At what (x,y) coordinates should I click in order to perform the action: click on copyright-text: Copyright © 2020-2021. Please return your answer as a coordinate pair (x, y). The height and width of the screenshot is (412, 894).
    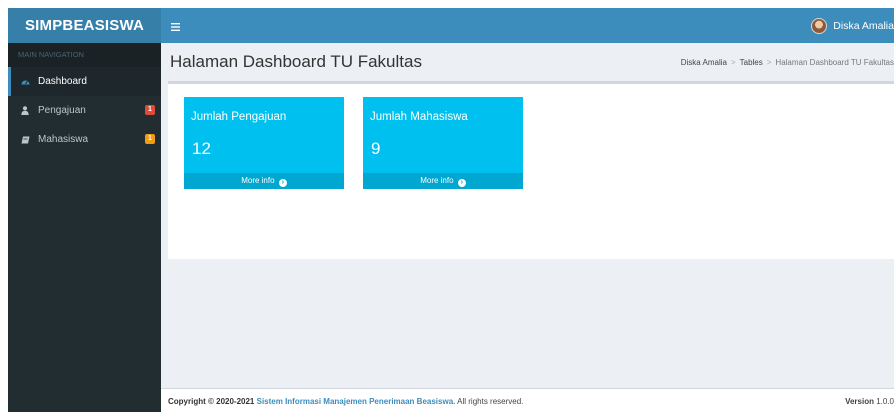
    Looking at the image, I should click on (211, 401).